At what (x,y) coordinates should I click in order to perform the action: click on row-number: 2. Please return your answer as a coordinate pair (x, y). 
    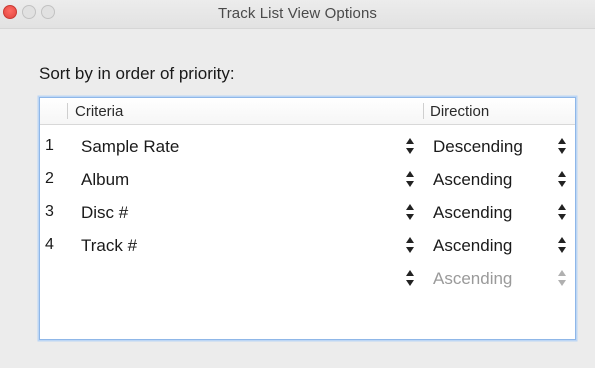
    Looking at the image, I should click on (49, 178).